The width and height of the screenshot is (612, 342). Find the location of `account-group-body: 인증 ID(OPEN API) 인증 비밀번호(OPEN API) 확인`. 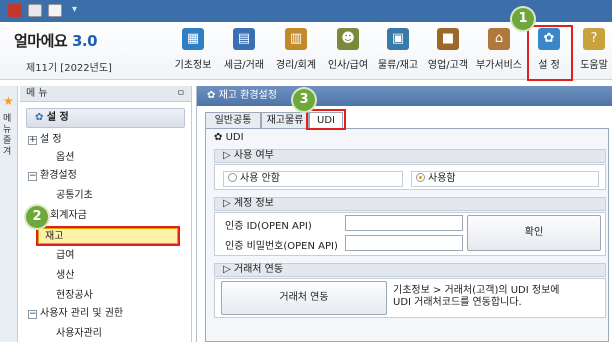

account-group-body: 인증 ID(OPEN API) 인증 비밀번호(OPEN API) 확인 is located at coordinates (410, 234).